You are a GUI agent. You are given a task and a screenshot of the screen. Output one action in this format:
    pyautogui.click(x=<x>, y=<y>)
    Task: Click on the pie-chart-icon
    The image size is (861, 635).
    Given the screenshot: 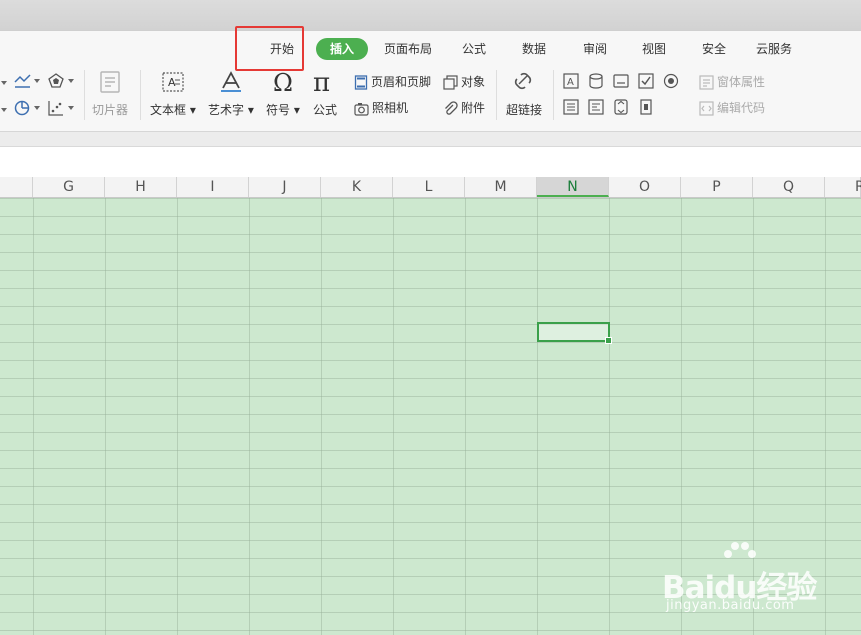 What is the action you would take?
    pyautogui.click(x=28, y=109)
    